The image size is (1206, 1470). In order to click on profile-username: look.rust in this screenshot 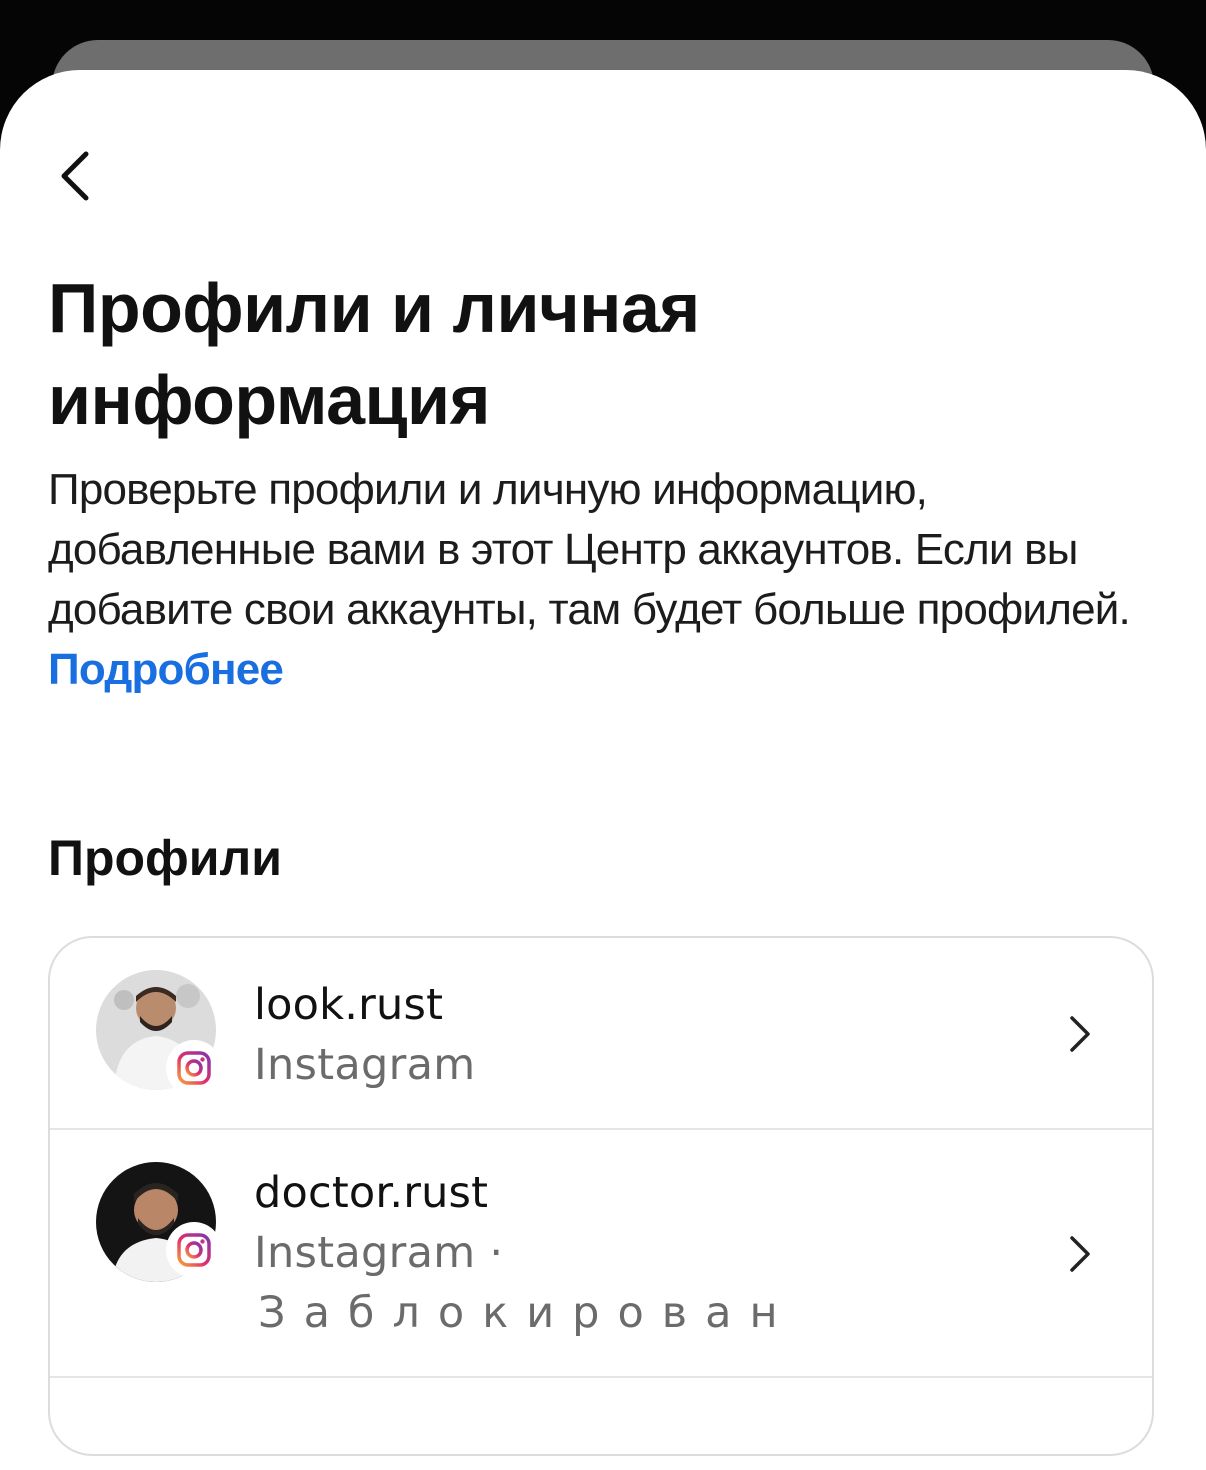, I will do `click(349, 1005)`.